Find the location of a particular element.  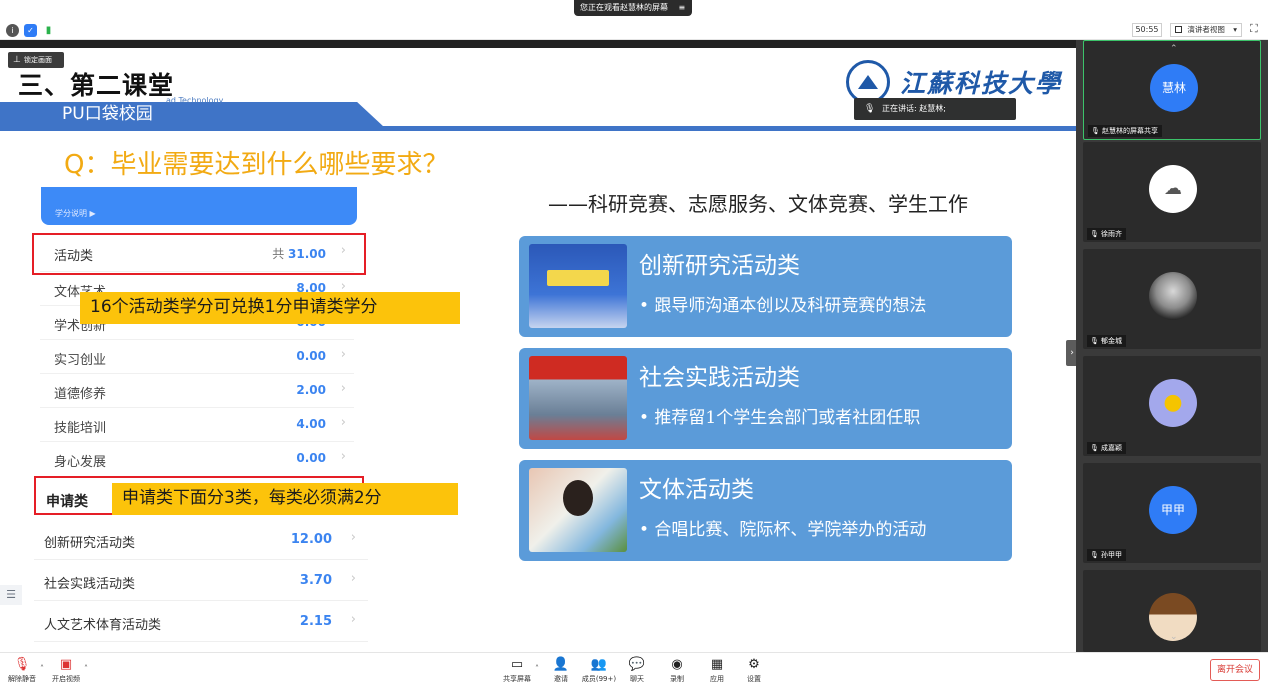

logo-subtext: ad Technology is located at coordinates (195, 100).